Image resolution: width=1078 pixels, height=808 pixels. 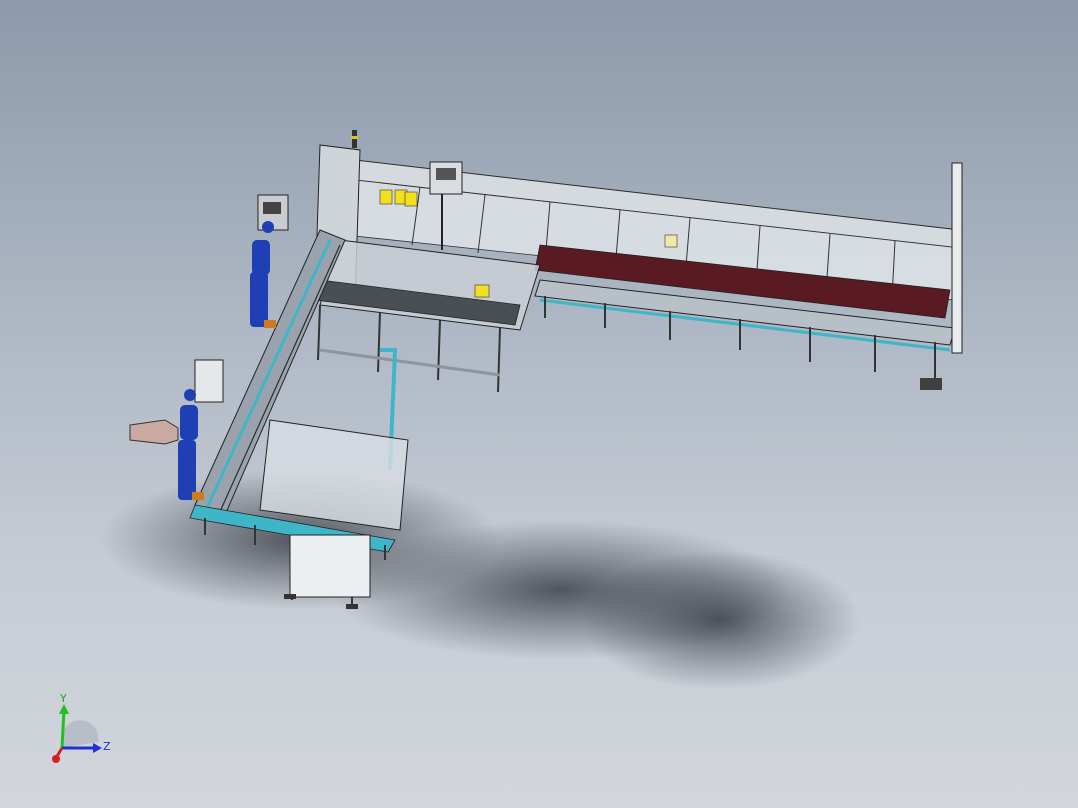 I want to click on z-axis-arrowhead, so click(x=97, y=748).